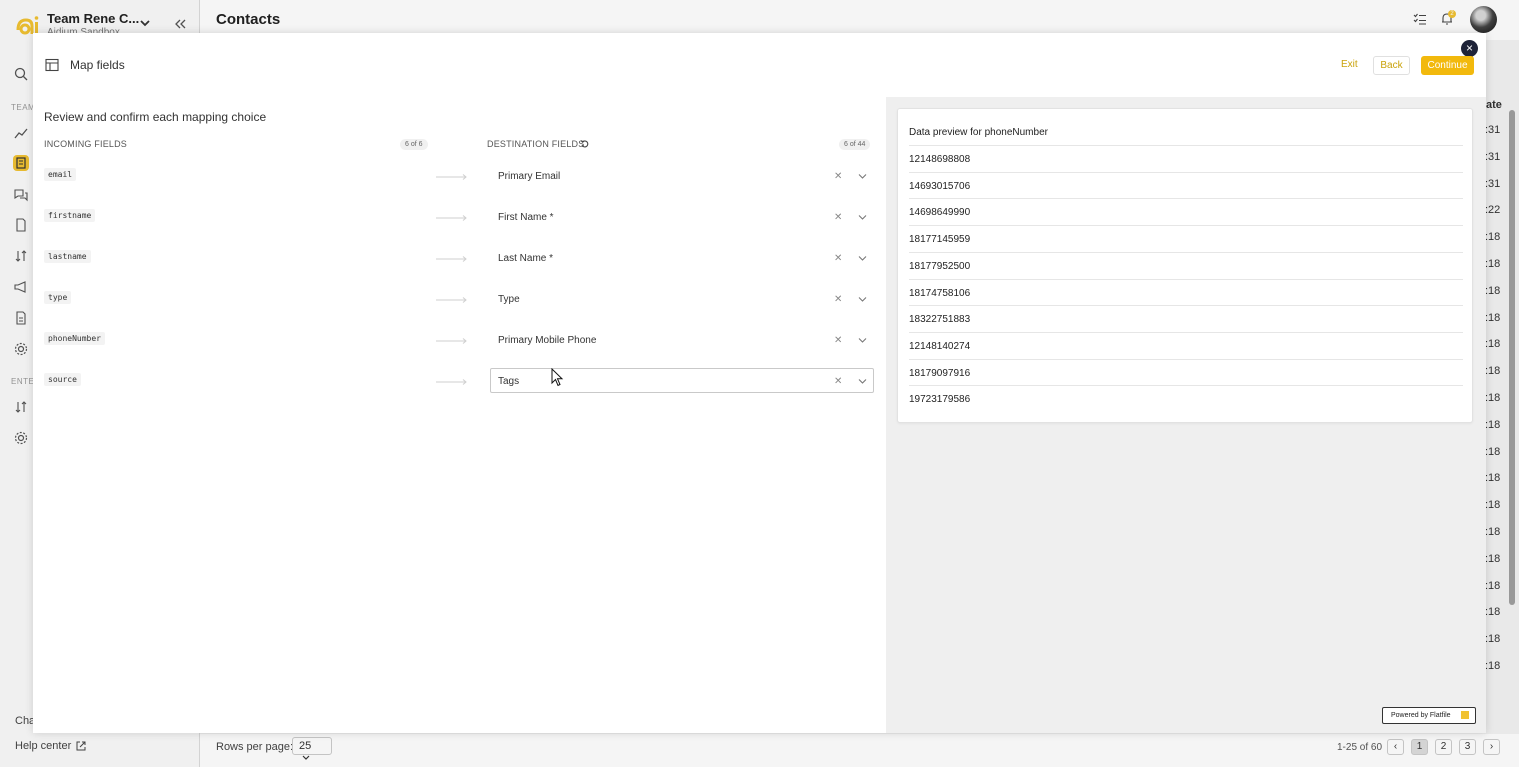 The height and width of the screenshot is (767, 1519). I want to click on preview-value: 18177952500, so click(940, 266).